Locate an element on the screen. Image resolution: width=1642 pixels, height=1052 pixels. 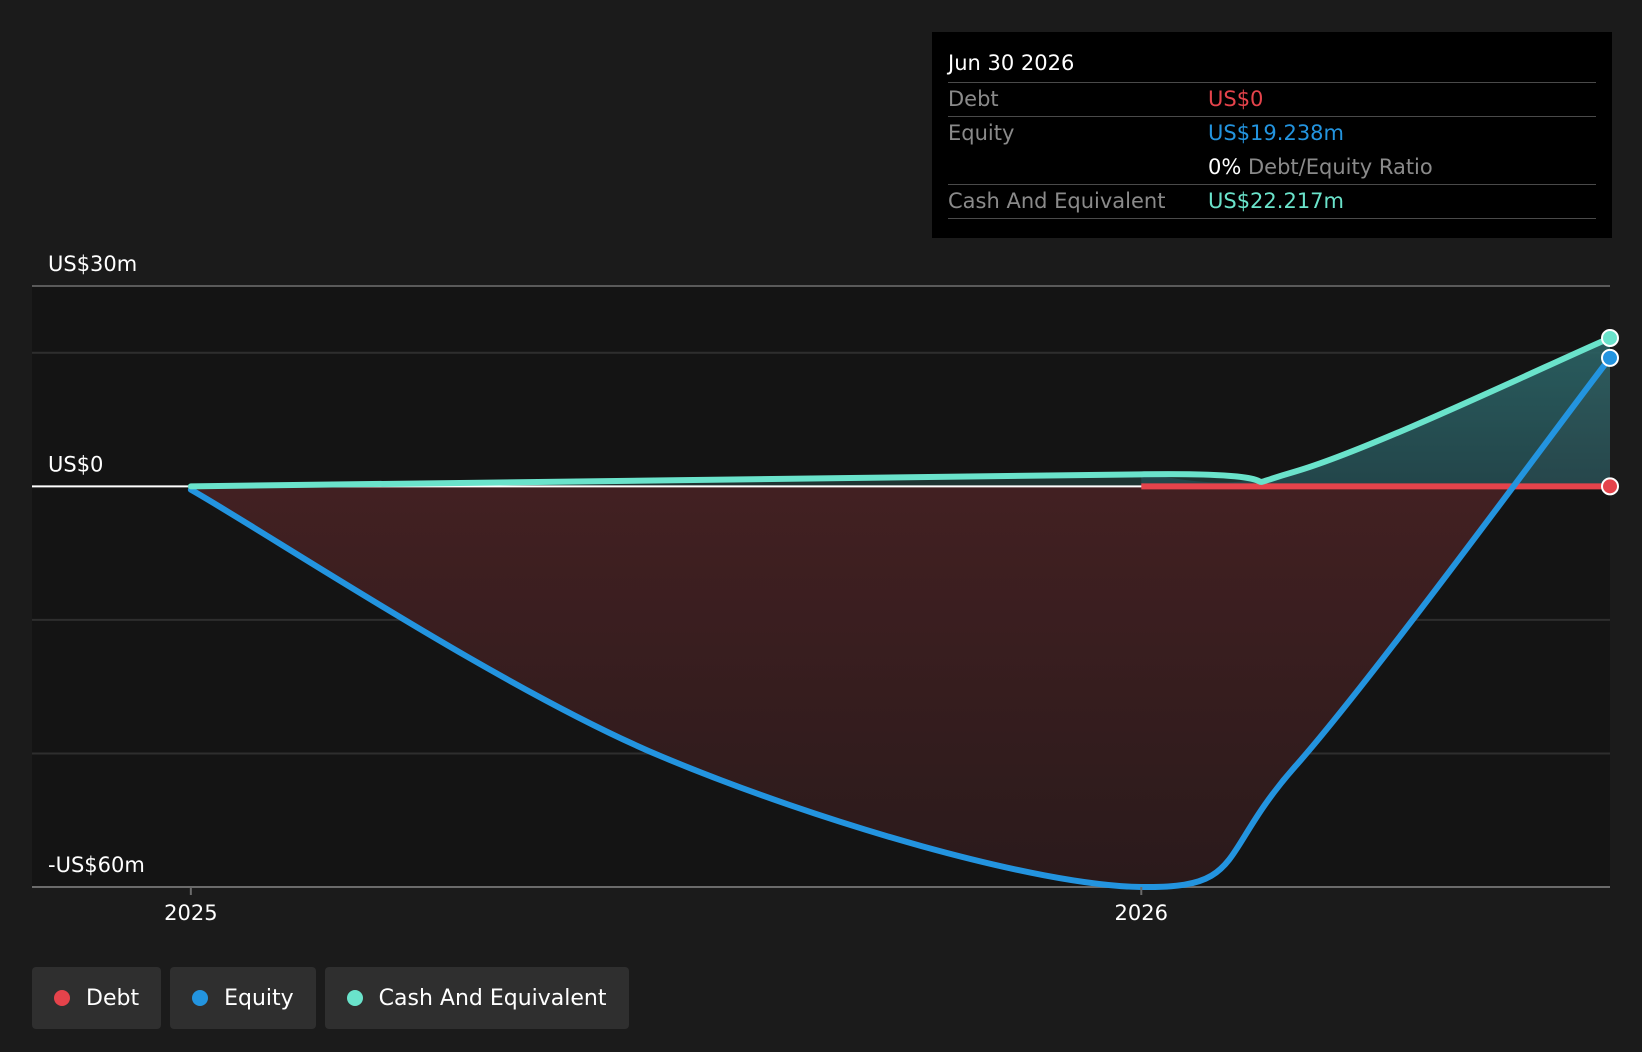
x-tick-label: 2026 is located at coordinates (1141, 913).